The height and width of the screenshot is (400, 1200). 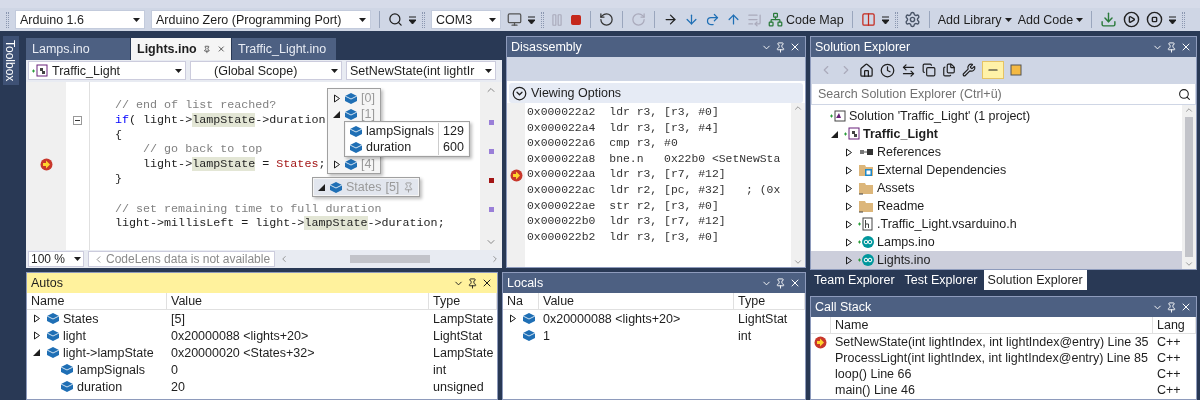 I want to click on step-over-icon, so click(x=712, y=19).